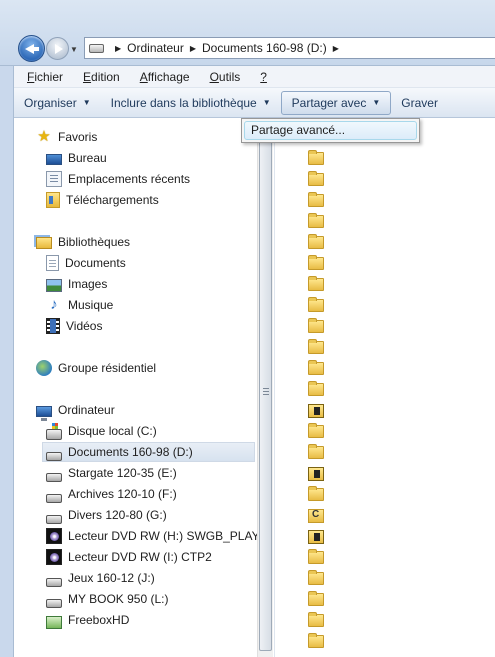 The width and height of the screenshot is (495, 657). What do you see at coordinates (98, 77) in the screenshot?
I see `menu-edition: Edition` at bounding box center [98, 77].